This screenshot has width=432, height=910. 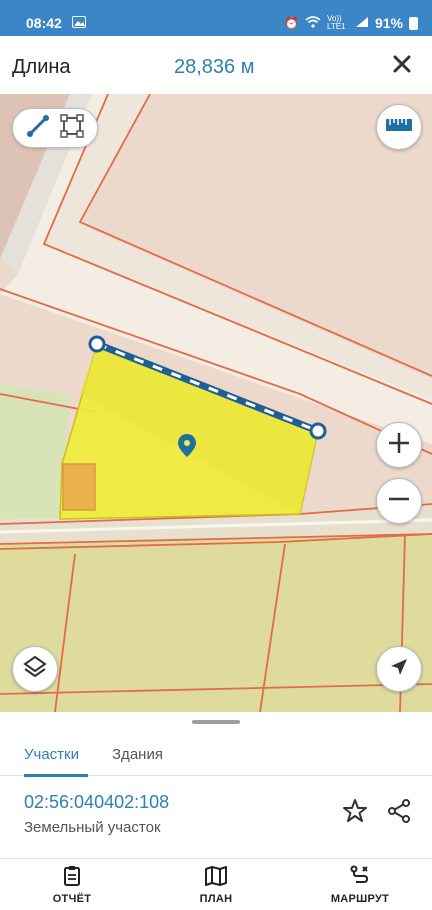 What do you see at coordinates (56, 775) in the screenshot?
I see `active-tab-indicator` at bounding box center [56, 775].